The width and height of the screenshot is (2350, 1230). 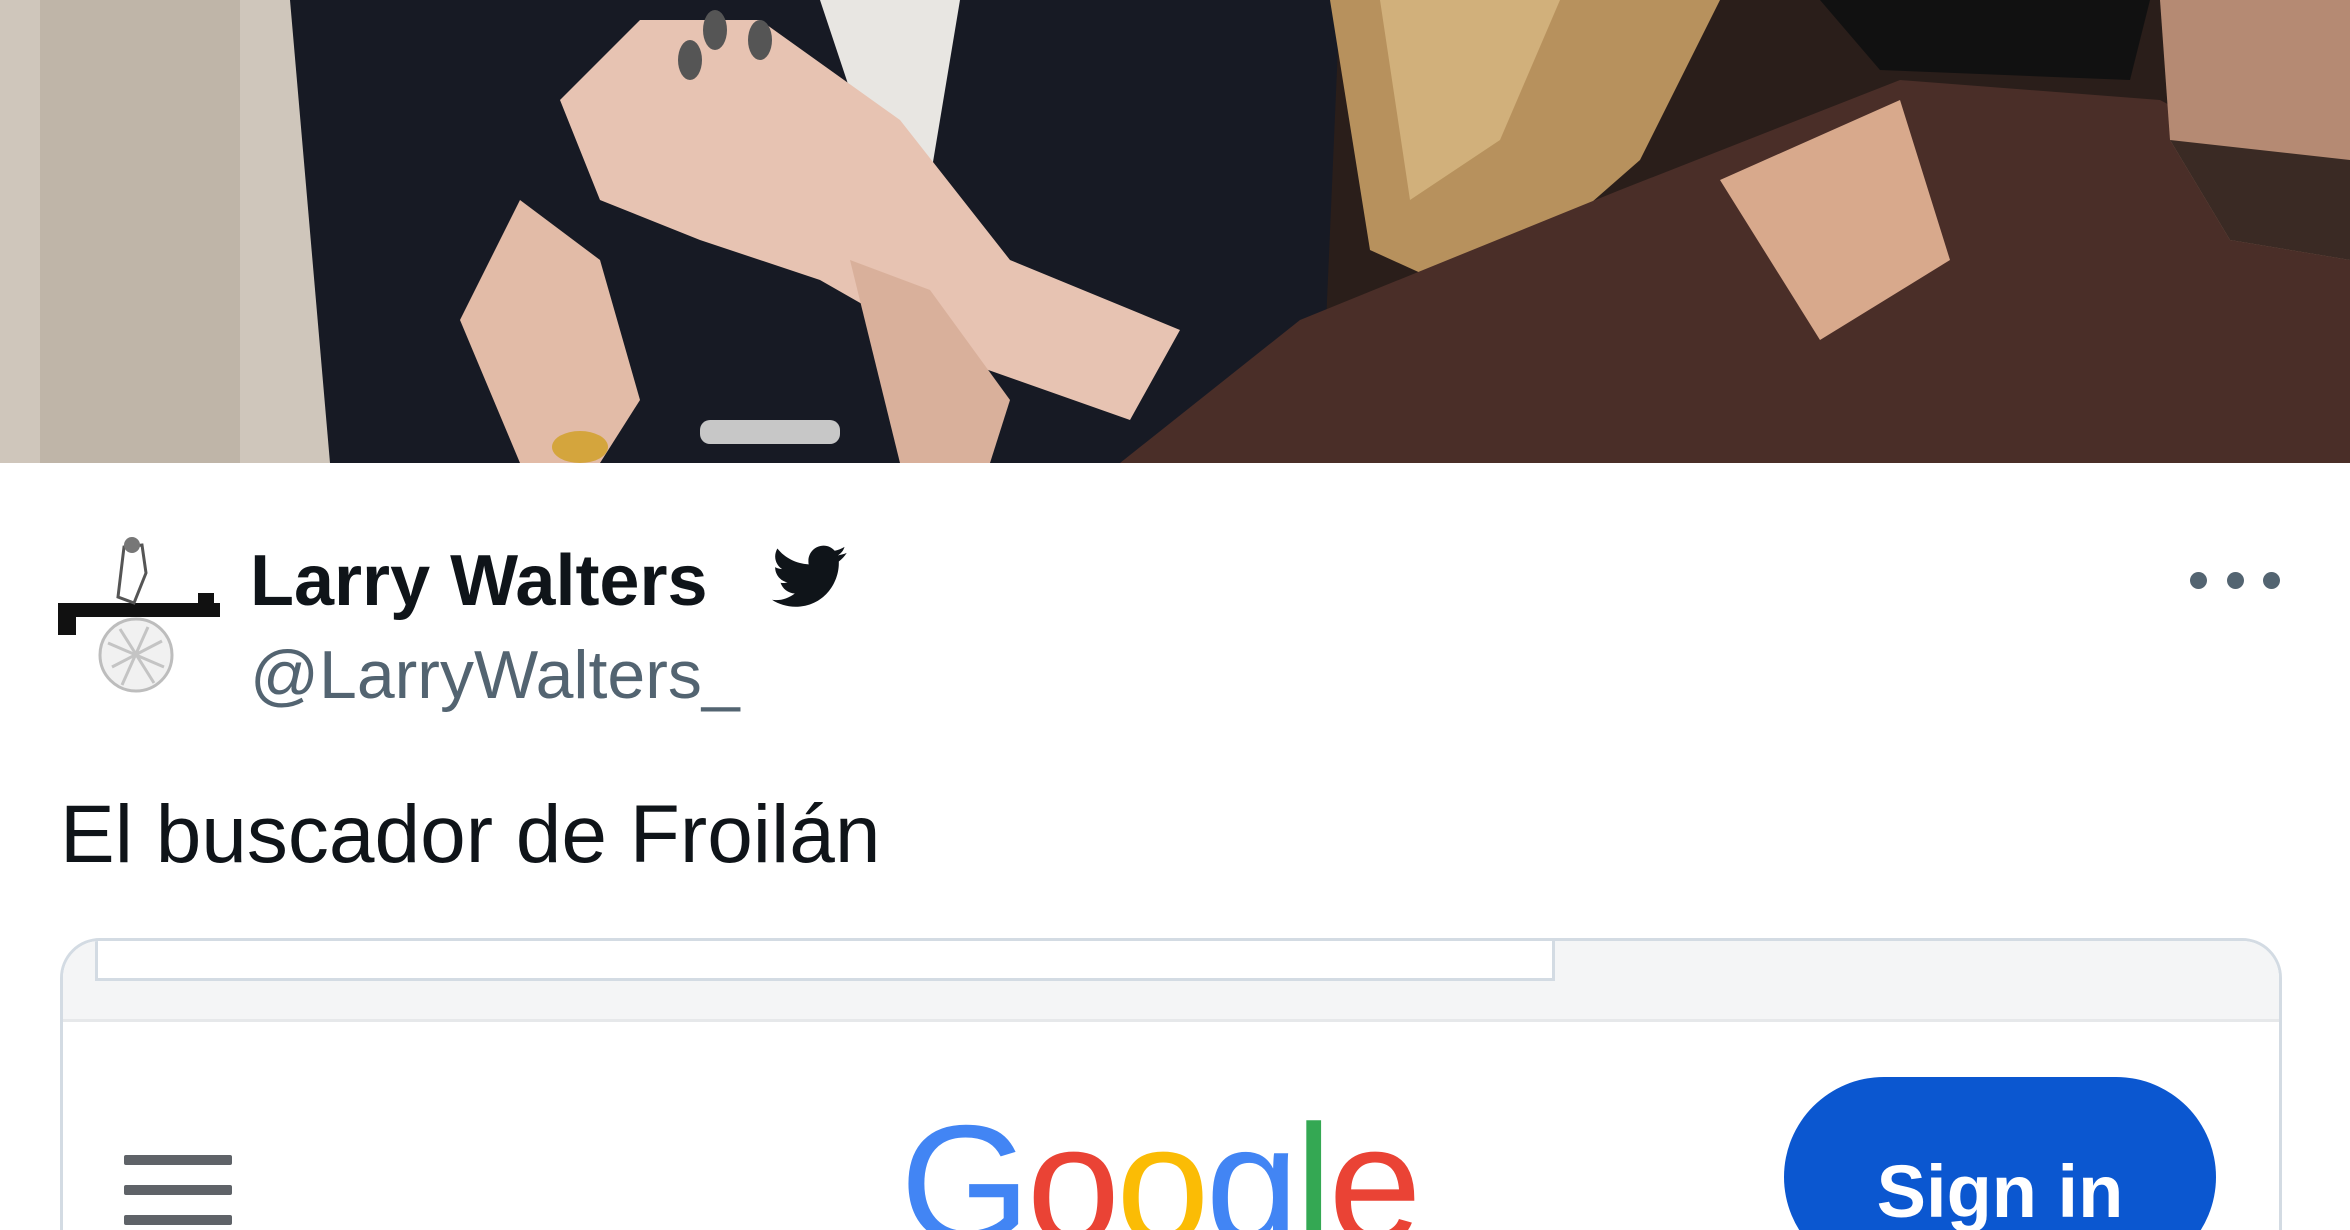 What do you see at coordinates (495, 675) in the screenshot?
I see `author-handle: @LarryWalters_` at bounding box center [495, 675].